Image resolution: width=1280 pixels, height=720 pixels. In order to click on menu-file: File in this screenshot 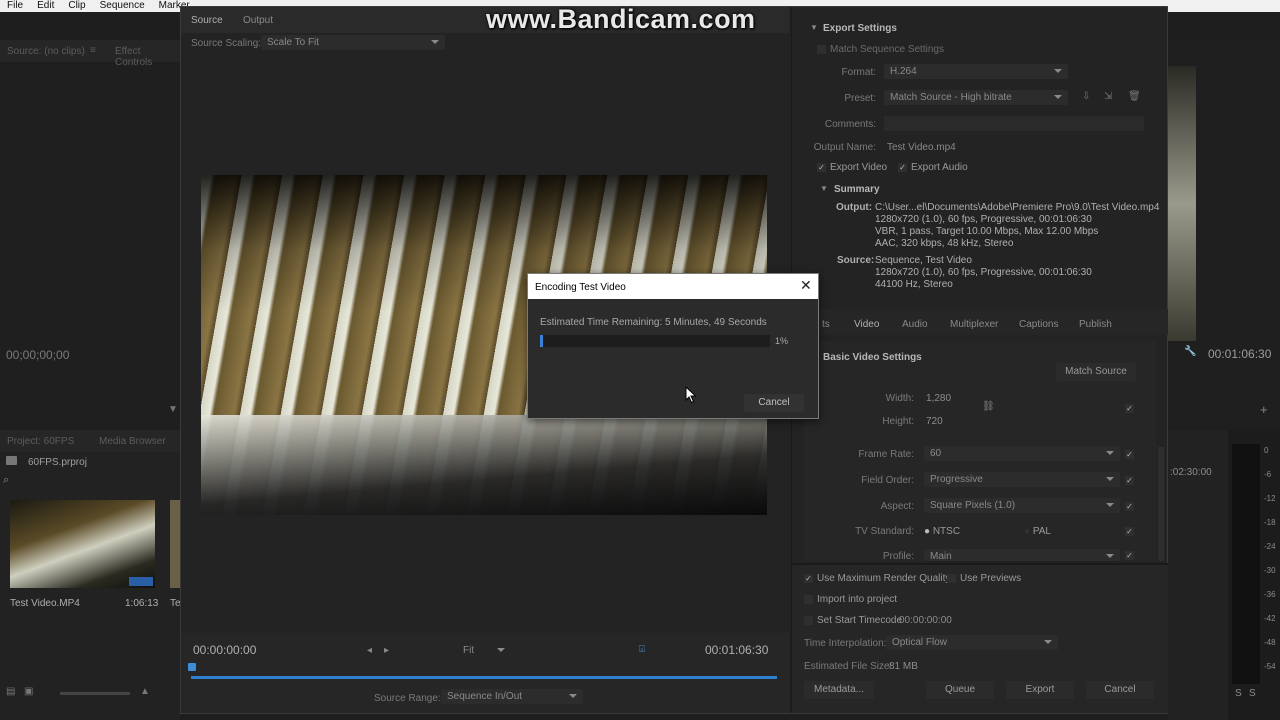, I will do `click(15, 6)`.